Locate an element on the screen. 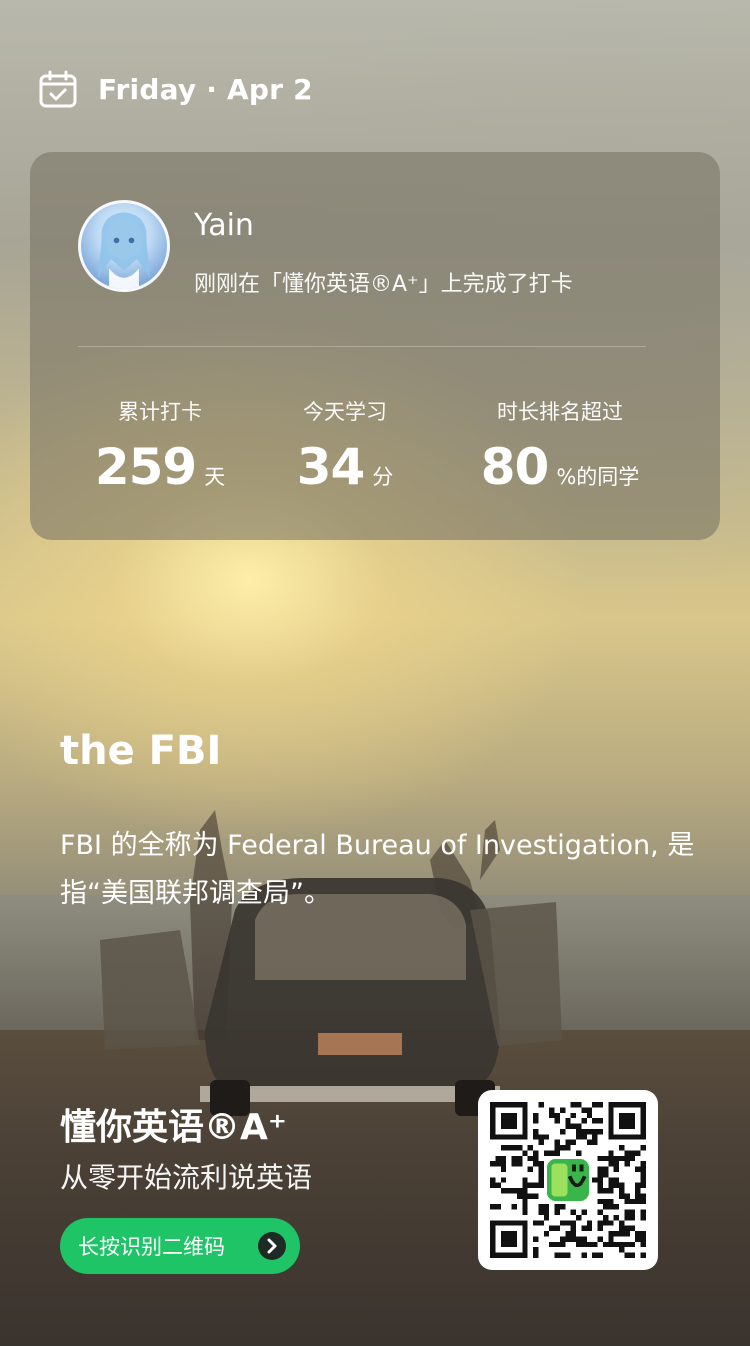 The width and height of the screenshot is (750, 1346). user-name: Yain is located at coordinates (224, 225).